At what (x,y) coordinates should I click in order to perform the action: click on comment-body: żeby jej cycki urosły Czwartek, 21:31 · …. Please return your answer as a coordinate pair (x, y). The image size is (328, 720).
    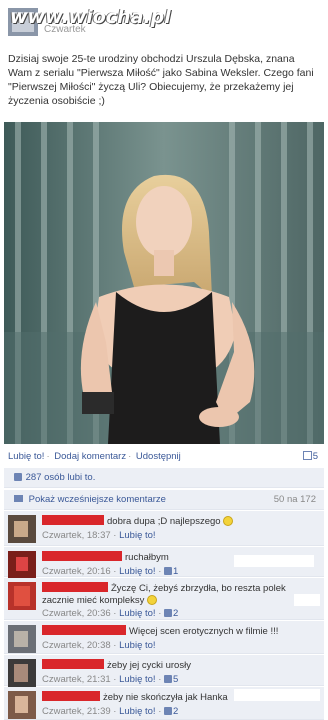
    Looking at the image, I should click on (180, 672).